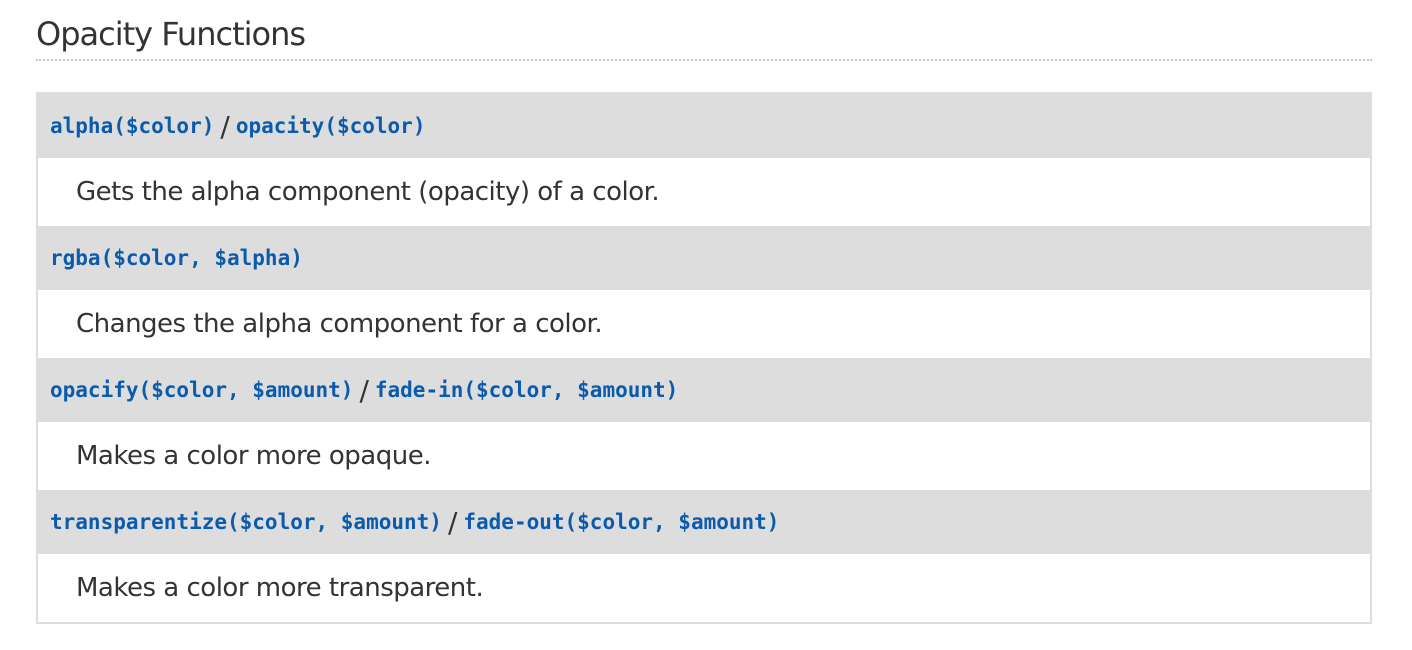 Image resolution: width=1412 pixels, height=650 pixels. Describe the element at coordinates (176, 258) in the screenshot. I see `rgba-function-signature: rgba($color, $alpha)` at that location.